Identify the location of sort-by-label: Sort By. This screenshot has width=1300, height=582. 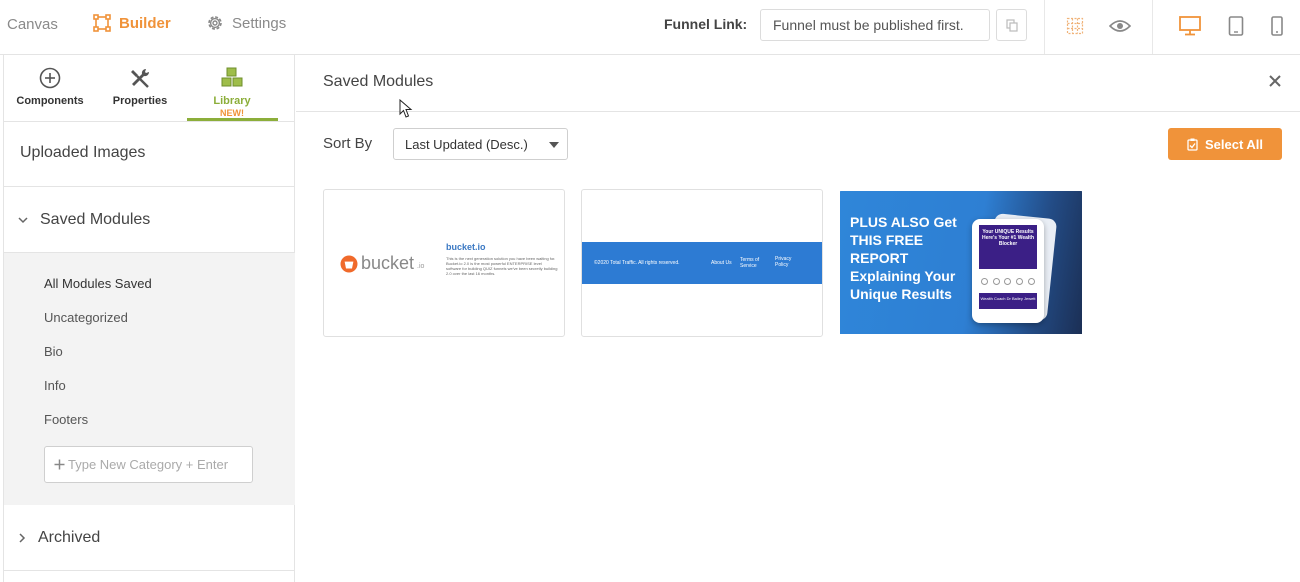
(348, 143).